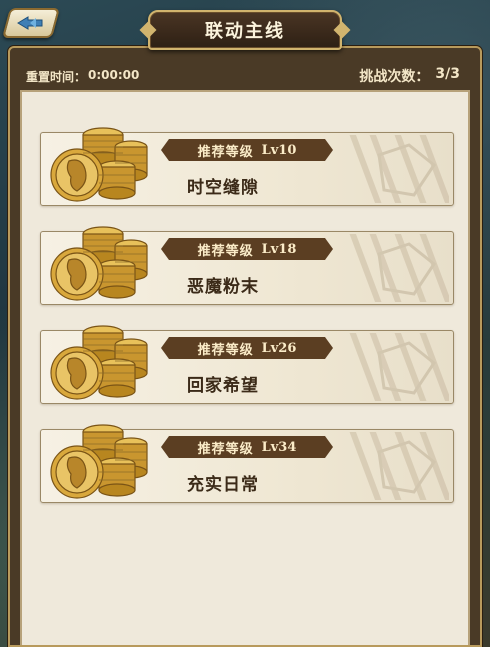 Image resolution: width=490 pixels, height=647 pixels. What do you see at coordinates (247, 265) in the screenshot?
I see `stage-card: 推荐等级 Lv18 恶魔粉末` at bounding box center [247, 265].